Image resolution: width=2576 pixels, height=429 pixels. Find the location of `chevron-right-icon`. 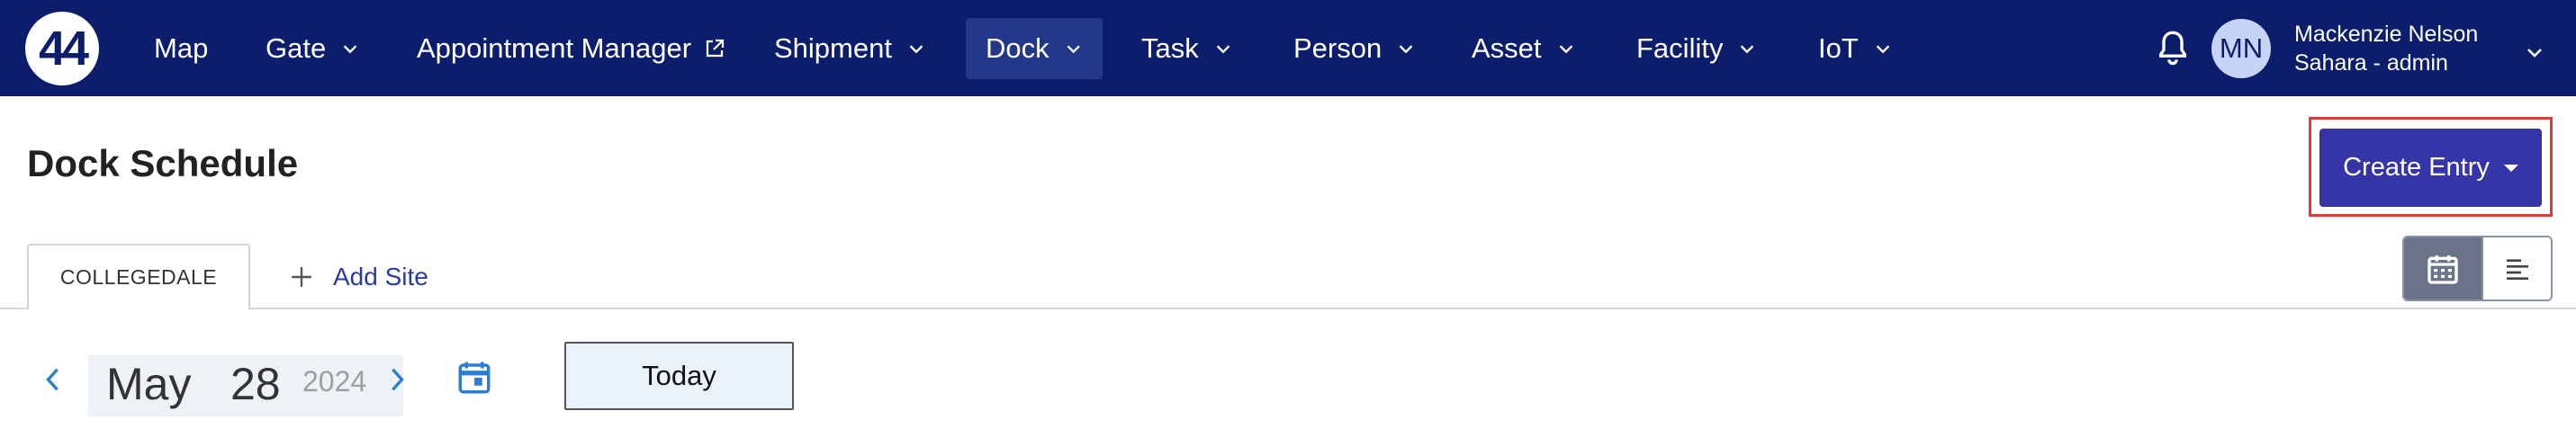

chevron-right-icon is located at coordinates (397, 379).